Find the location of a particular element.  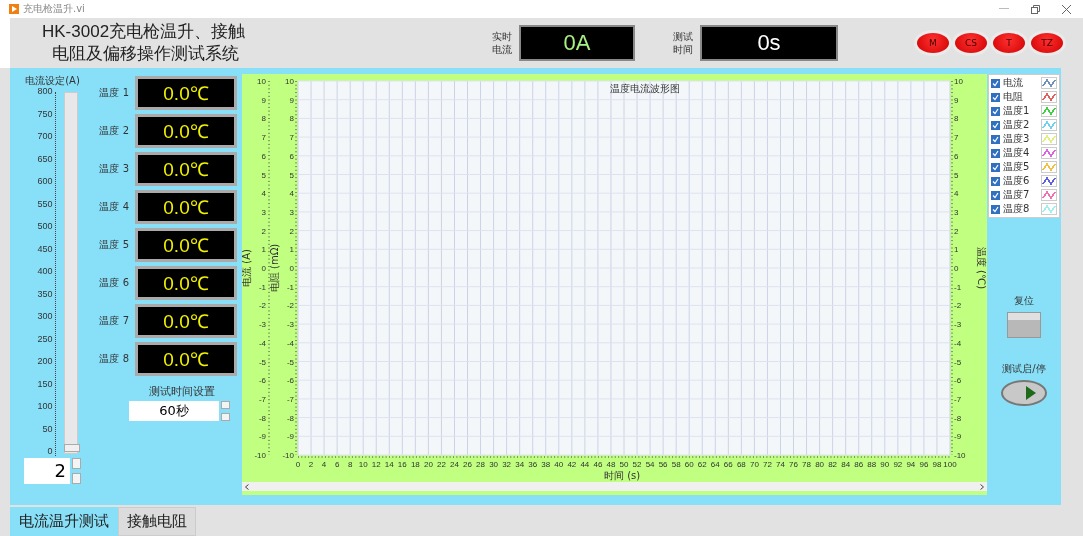

legend-label: 温度3 is located at coordinates (1017, 139).